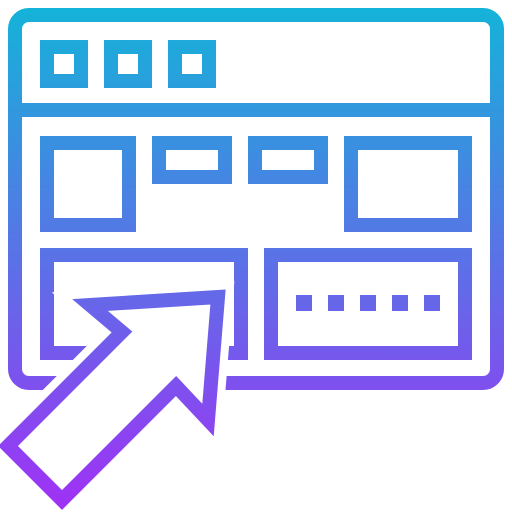  Describe the element at coordinates (64, 64) in the screenshot. I see `window-control-1-icon` at that location.